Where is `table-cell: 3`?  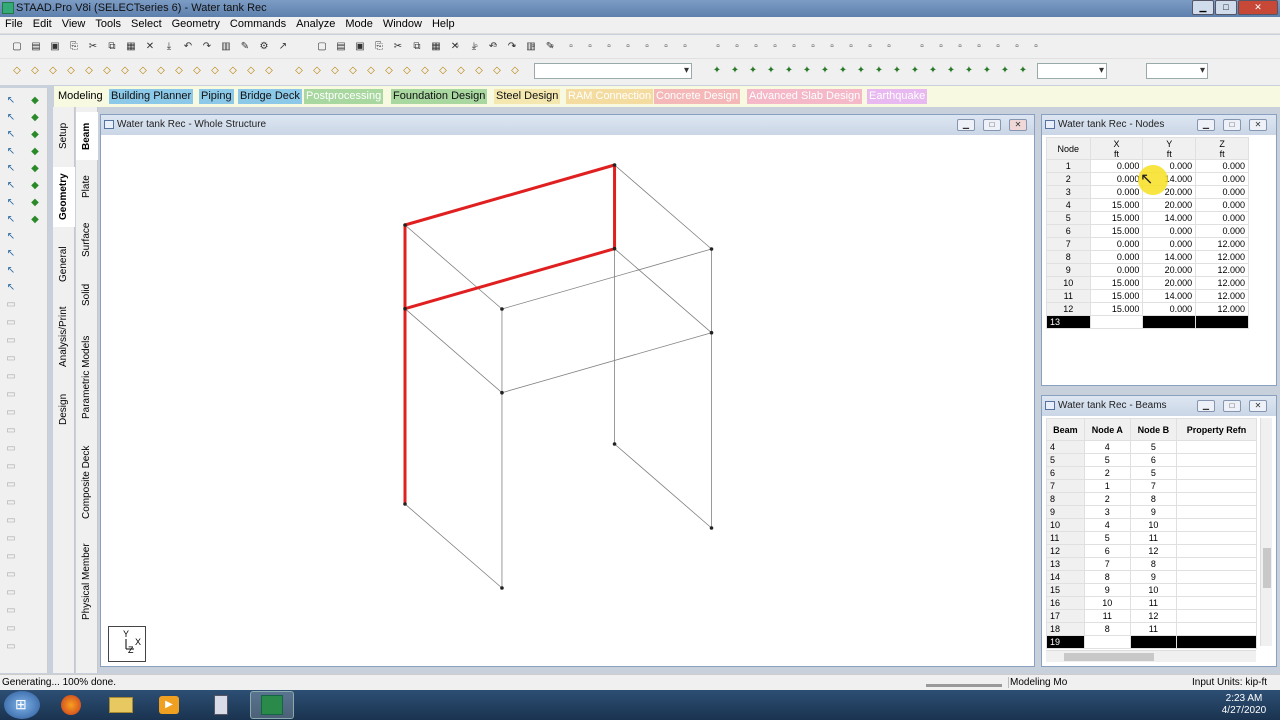
table-cell: 3 is located at coordinates (1107, 512).